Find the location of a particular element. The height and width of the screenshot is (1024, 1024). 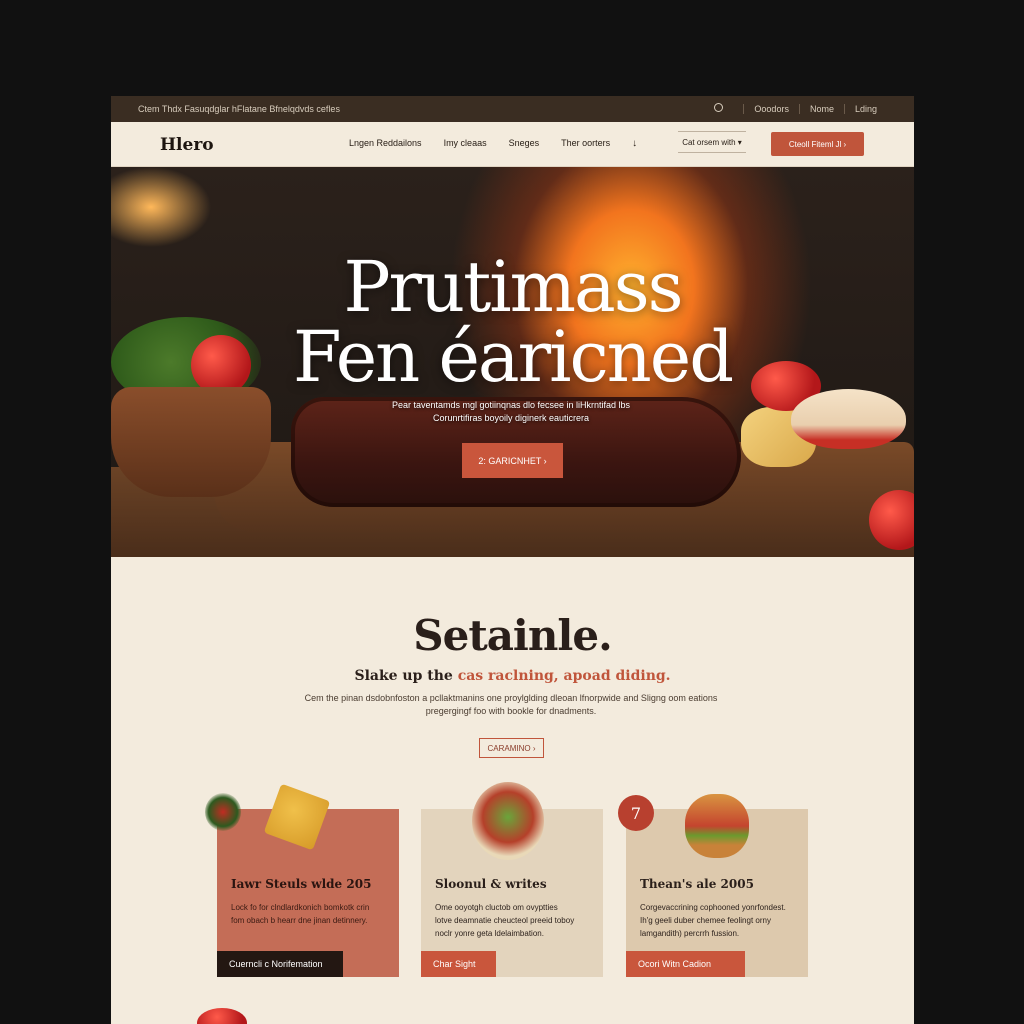

card-text-line: Ome ooyotgh cluctob om ovyptties is located at coordinates (496, 907).